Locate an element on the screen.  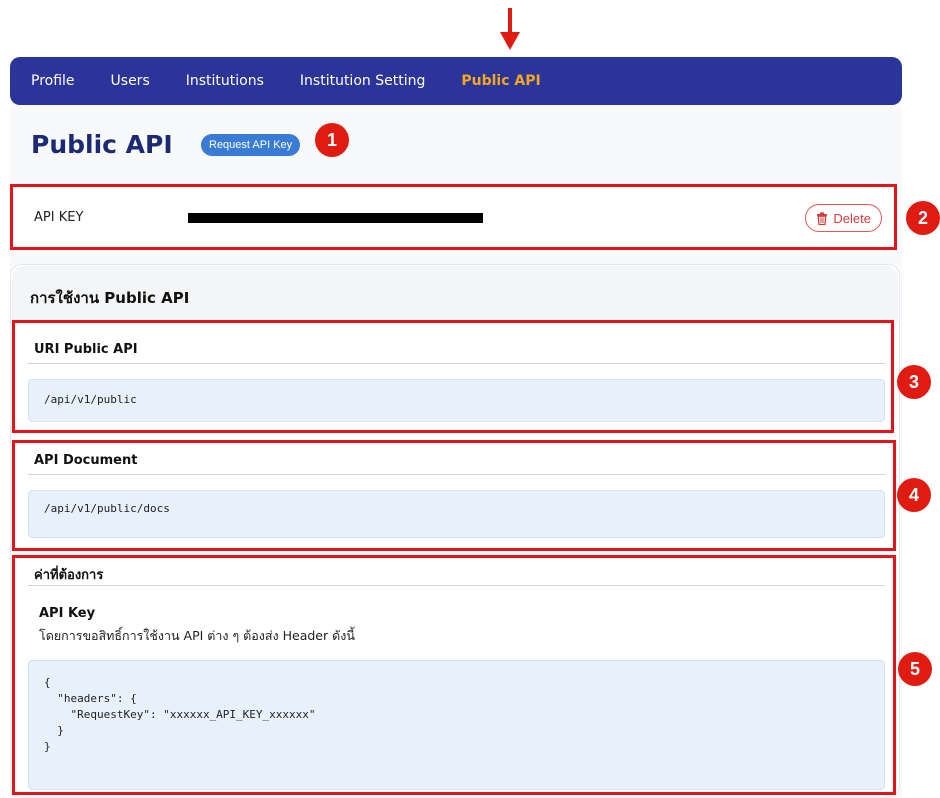
callout-4: 4 is located at coordinates (914, 495).